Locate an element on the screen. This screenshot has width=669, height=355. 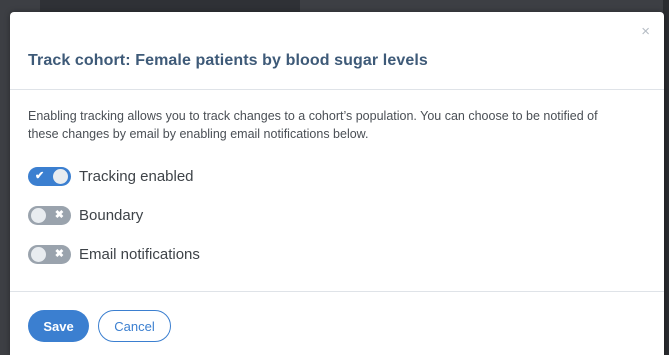
check-icon: ✔ is located at coordinates (40, 176).